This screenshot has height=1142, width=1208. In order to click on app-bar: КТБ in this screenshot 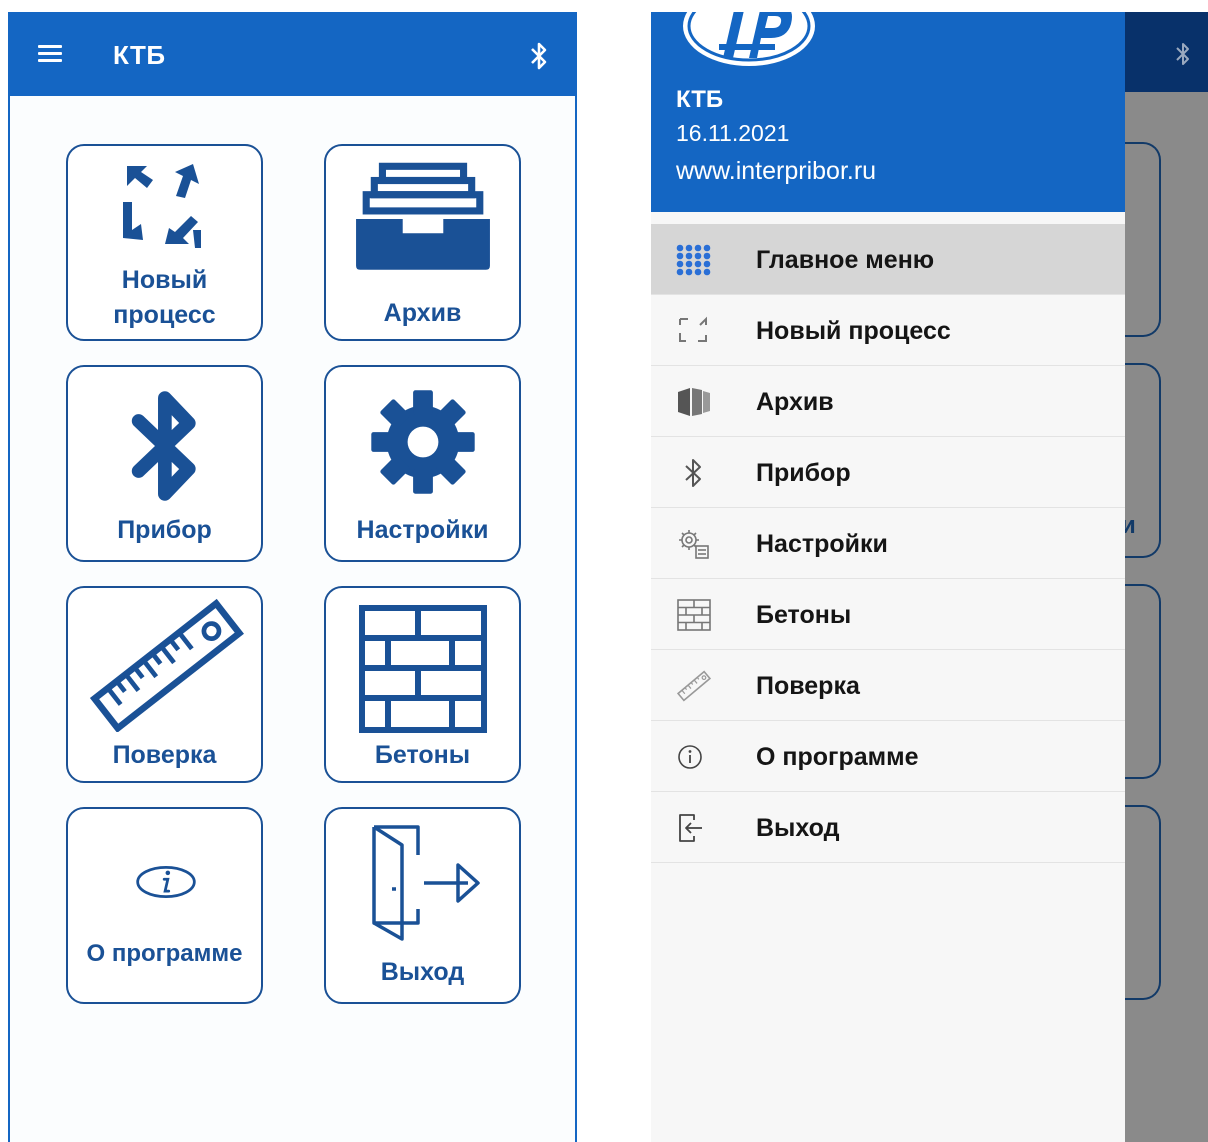, I will do `click(292, 55)`.